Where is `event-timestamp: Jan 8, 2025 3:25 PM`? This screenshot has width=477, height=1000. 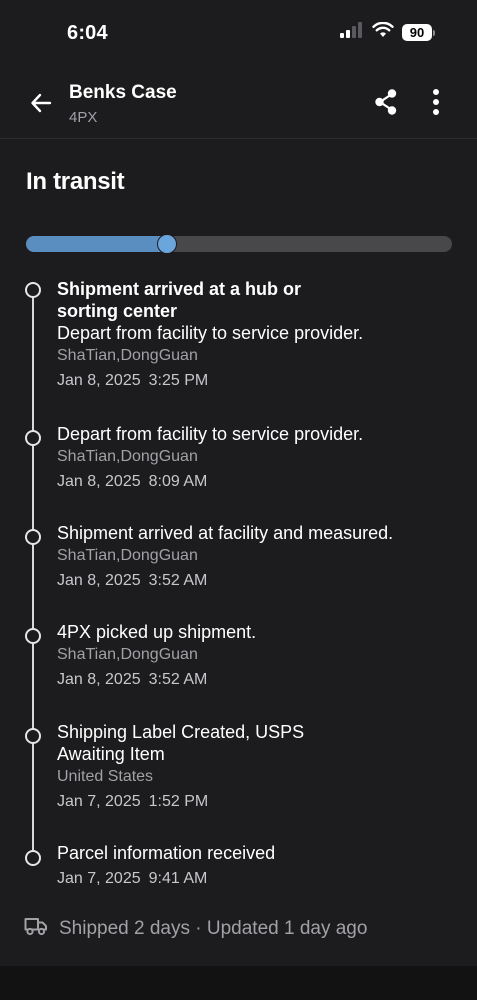
event-timestamp: Jan 8, 2025 3:25 PM is located at coordinates (257, 381).